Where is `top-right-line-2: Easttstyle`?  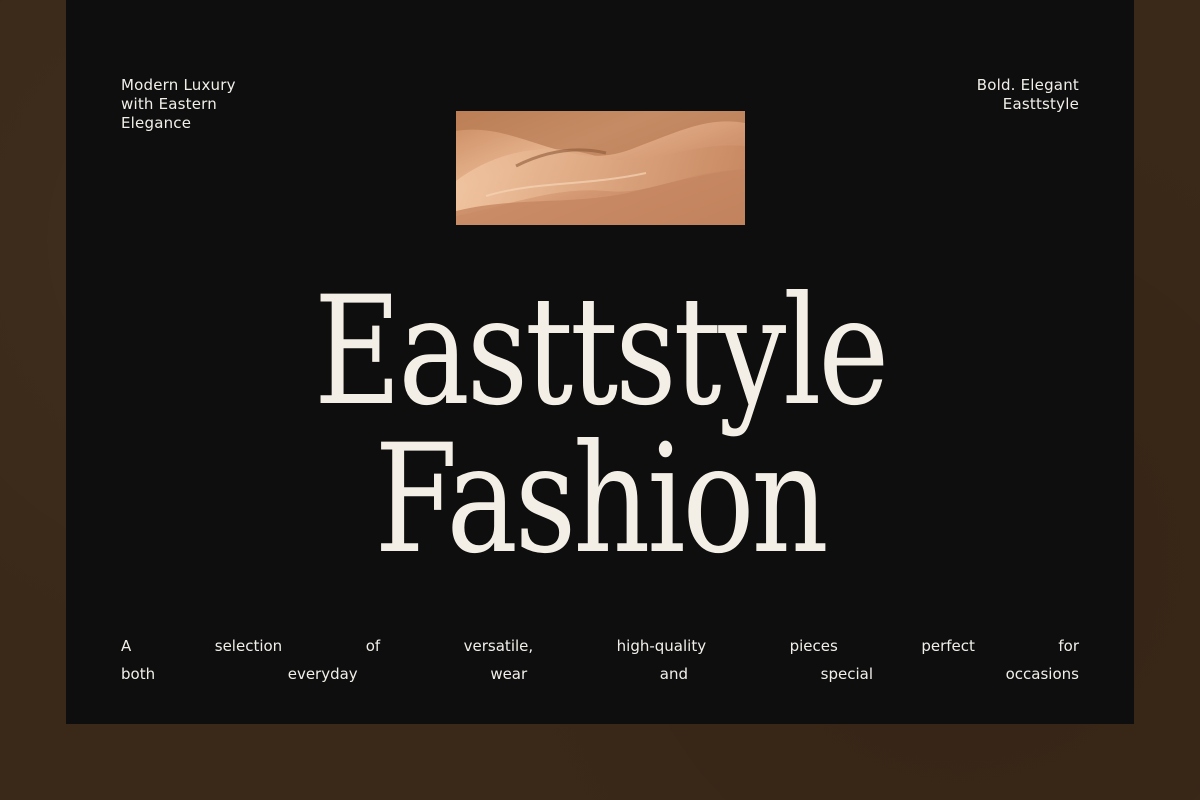 top-right-line-2: Easttstyle is located at coordinates (1040, 104).